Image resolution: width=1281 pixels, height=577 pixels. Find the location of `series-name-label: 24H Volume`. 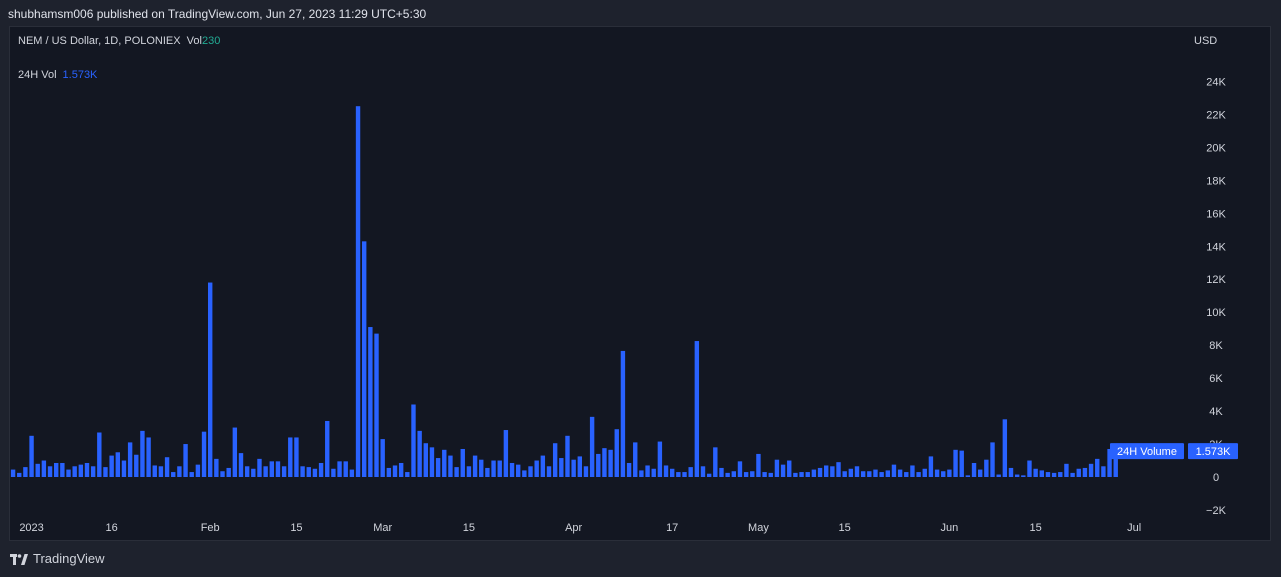

series-name-label: 24H Volume is located at coordinates (1147, 452).